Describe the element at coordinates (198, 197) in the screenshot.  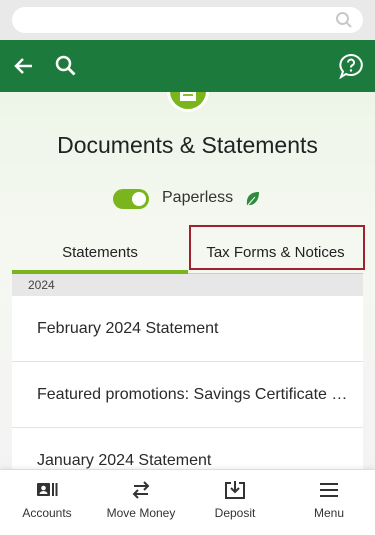
I see `paperless-label: Paperless` at that location.